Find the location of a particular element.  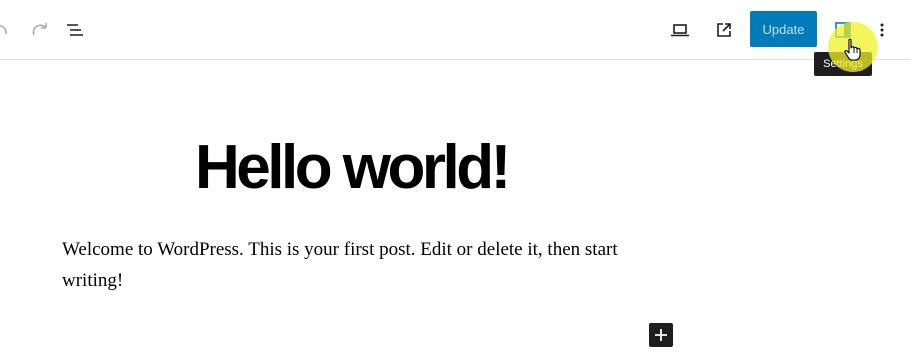

add-block-button is located at coordinates (661, 335).